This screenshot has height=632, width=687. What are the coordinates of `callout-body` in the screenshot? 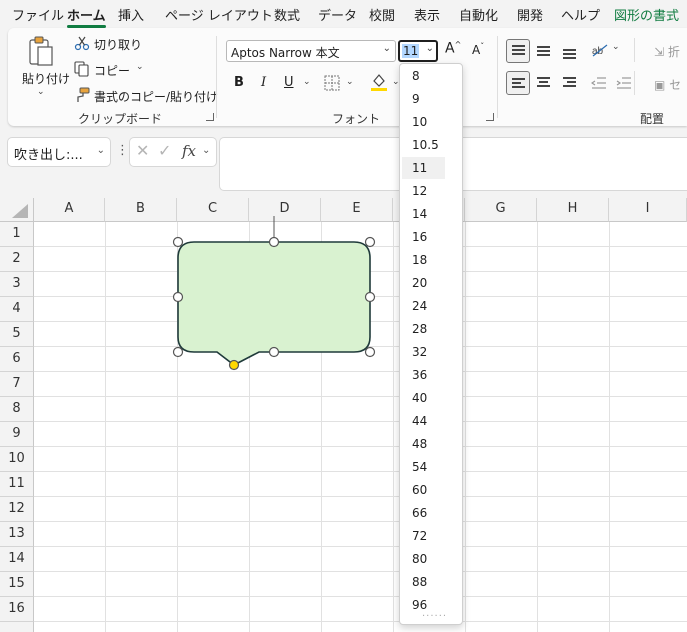 It's located at (274, 303).